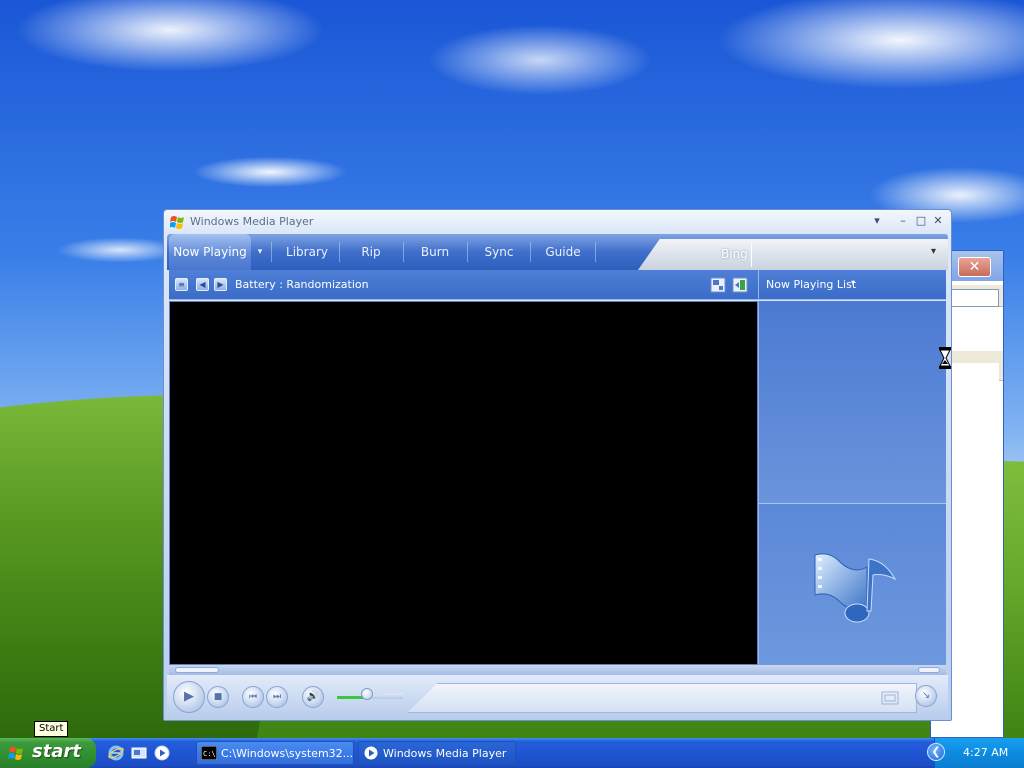 The width and height of the screenshot is (1024, 768). Describe the element at coordinates (189, 697) in the screenshot. I see `play-button: ▶` at that location.